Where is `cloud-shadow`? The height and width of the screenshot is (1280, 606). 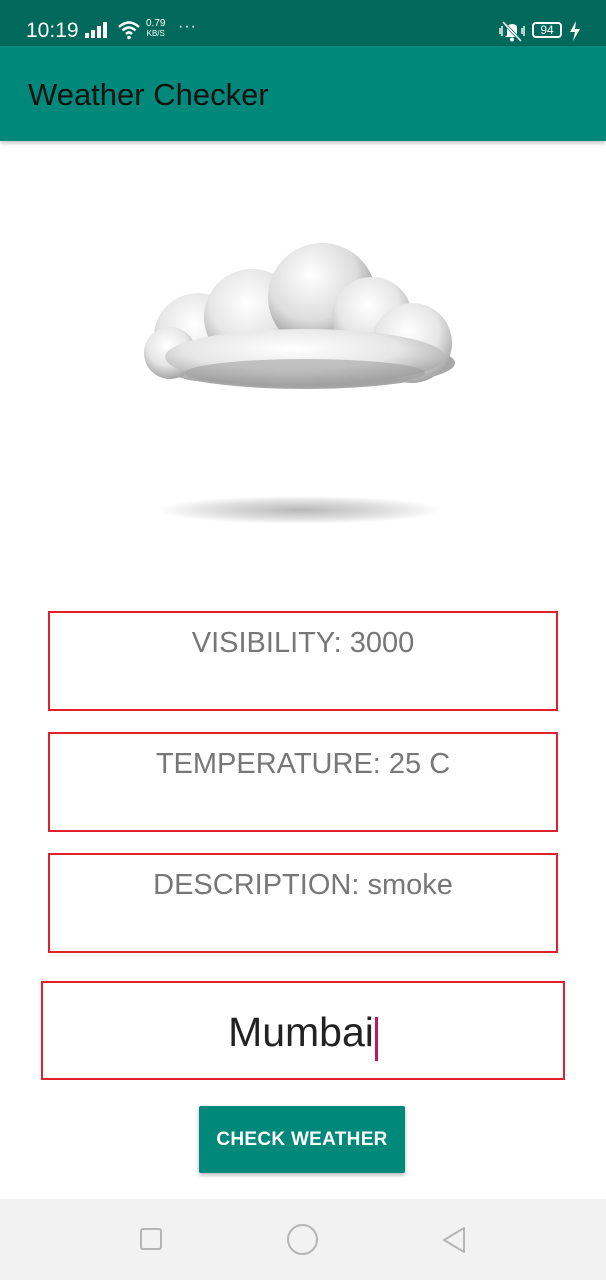
cloud-shadow is located at coordinates (300, 510).